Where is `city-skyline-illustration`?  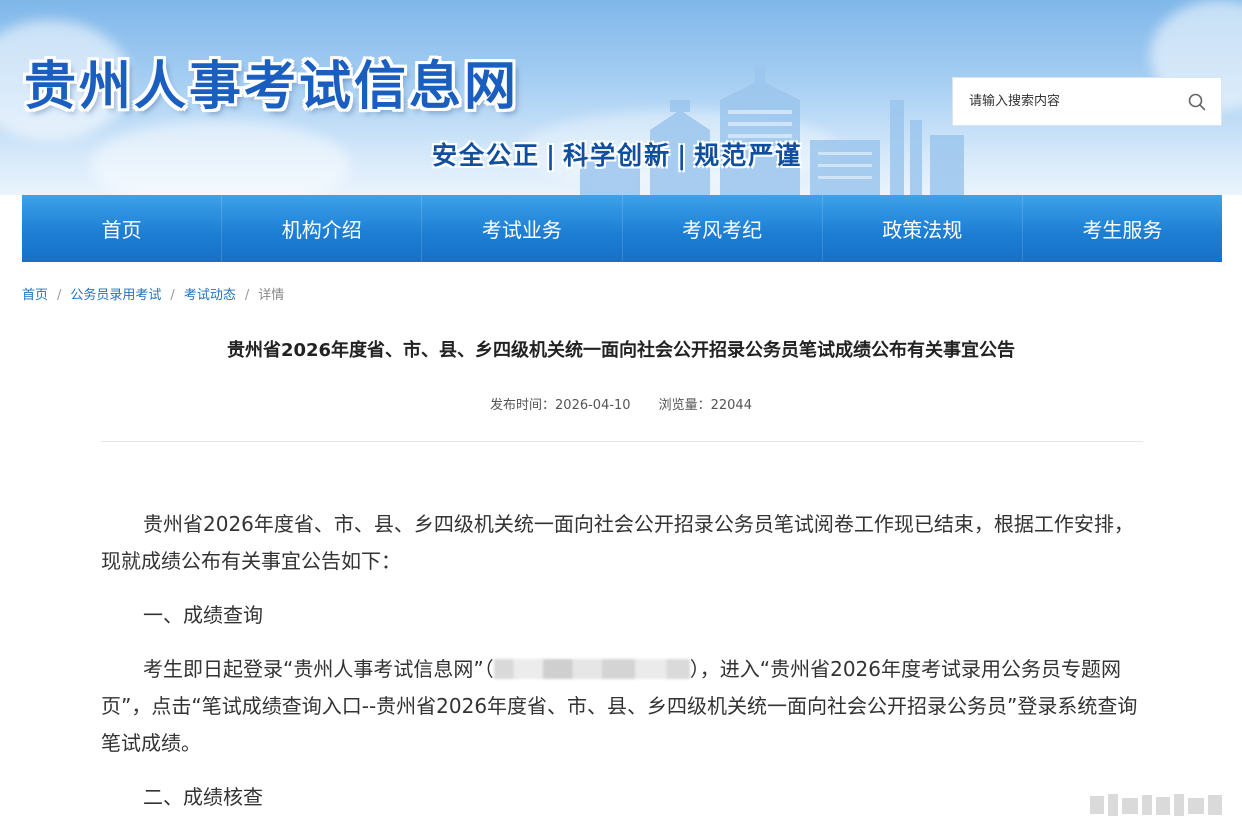
city-skyline-illustration is located at coordinates (772, 130).